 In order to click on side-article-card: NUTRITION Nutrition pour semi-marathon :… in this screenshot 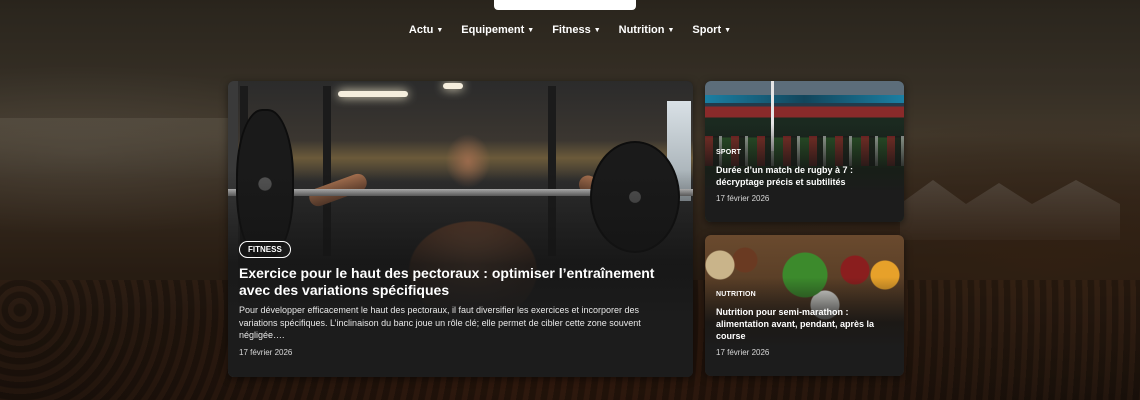, I will do `click(804, 305)`.